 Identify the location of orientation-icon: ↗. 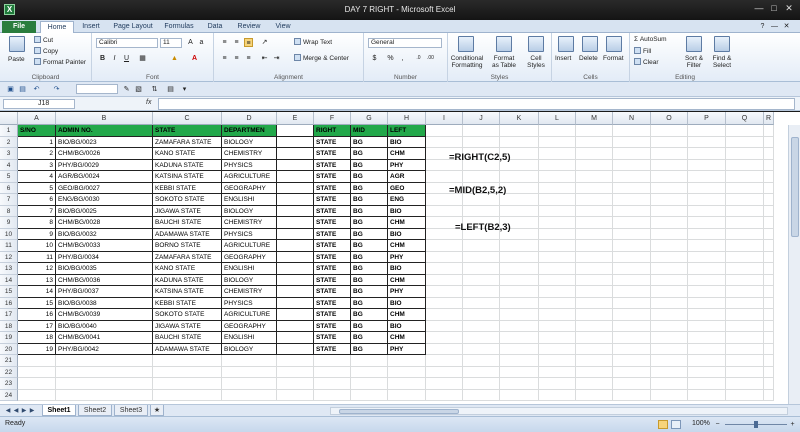
(264, 42).